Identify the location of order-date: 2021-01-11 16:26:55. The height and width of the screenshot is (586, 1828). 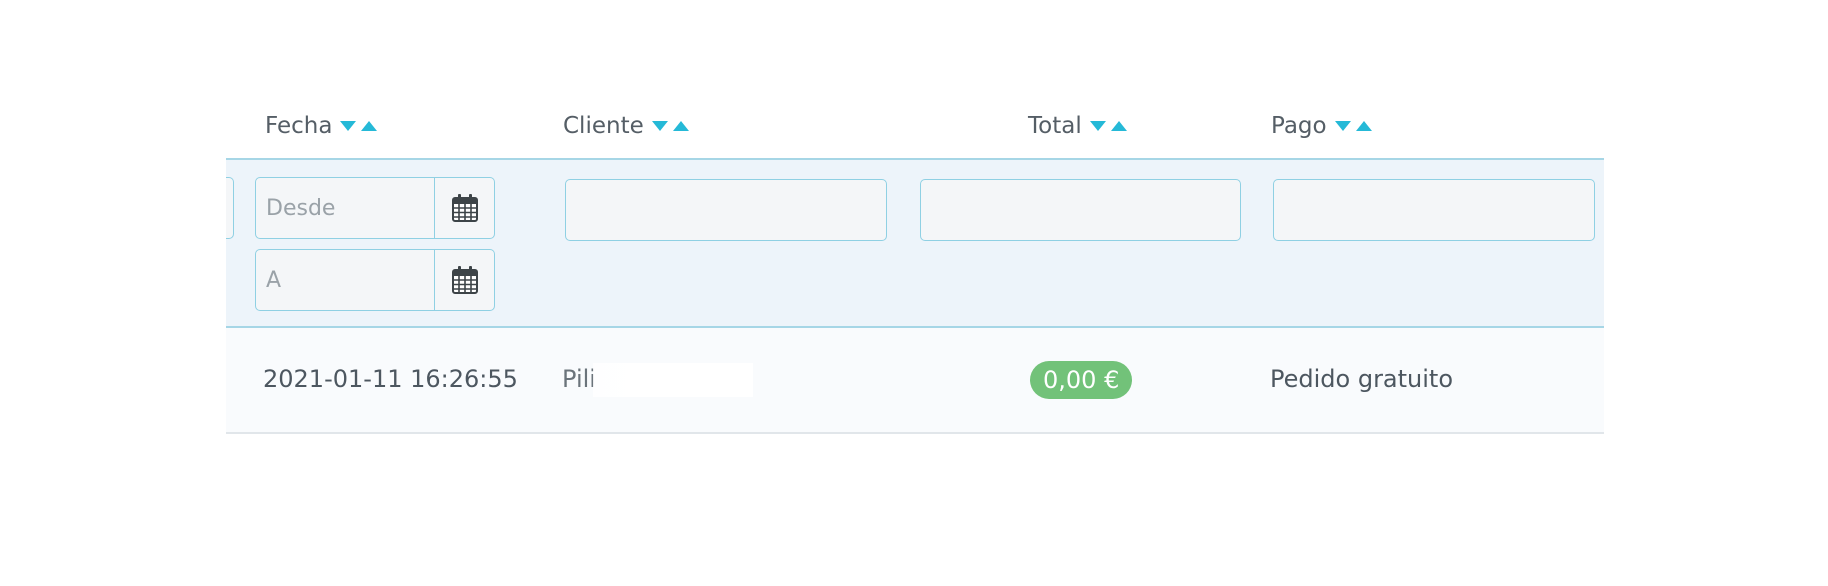
(390, 379).